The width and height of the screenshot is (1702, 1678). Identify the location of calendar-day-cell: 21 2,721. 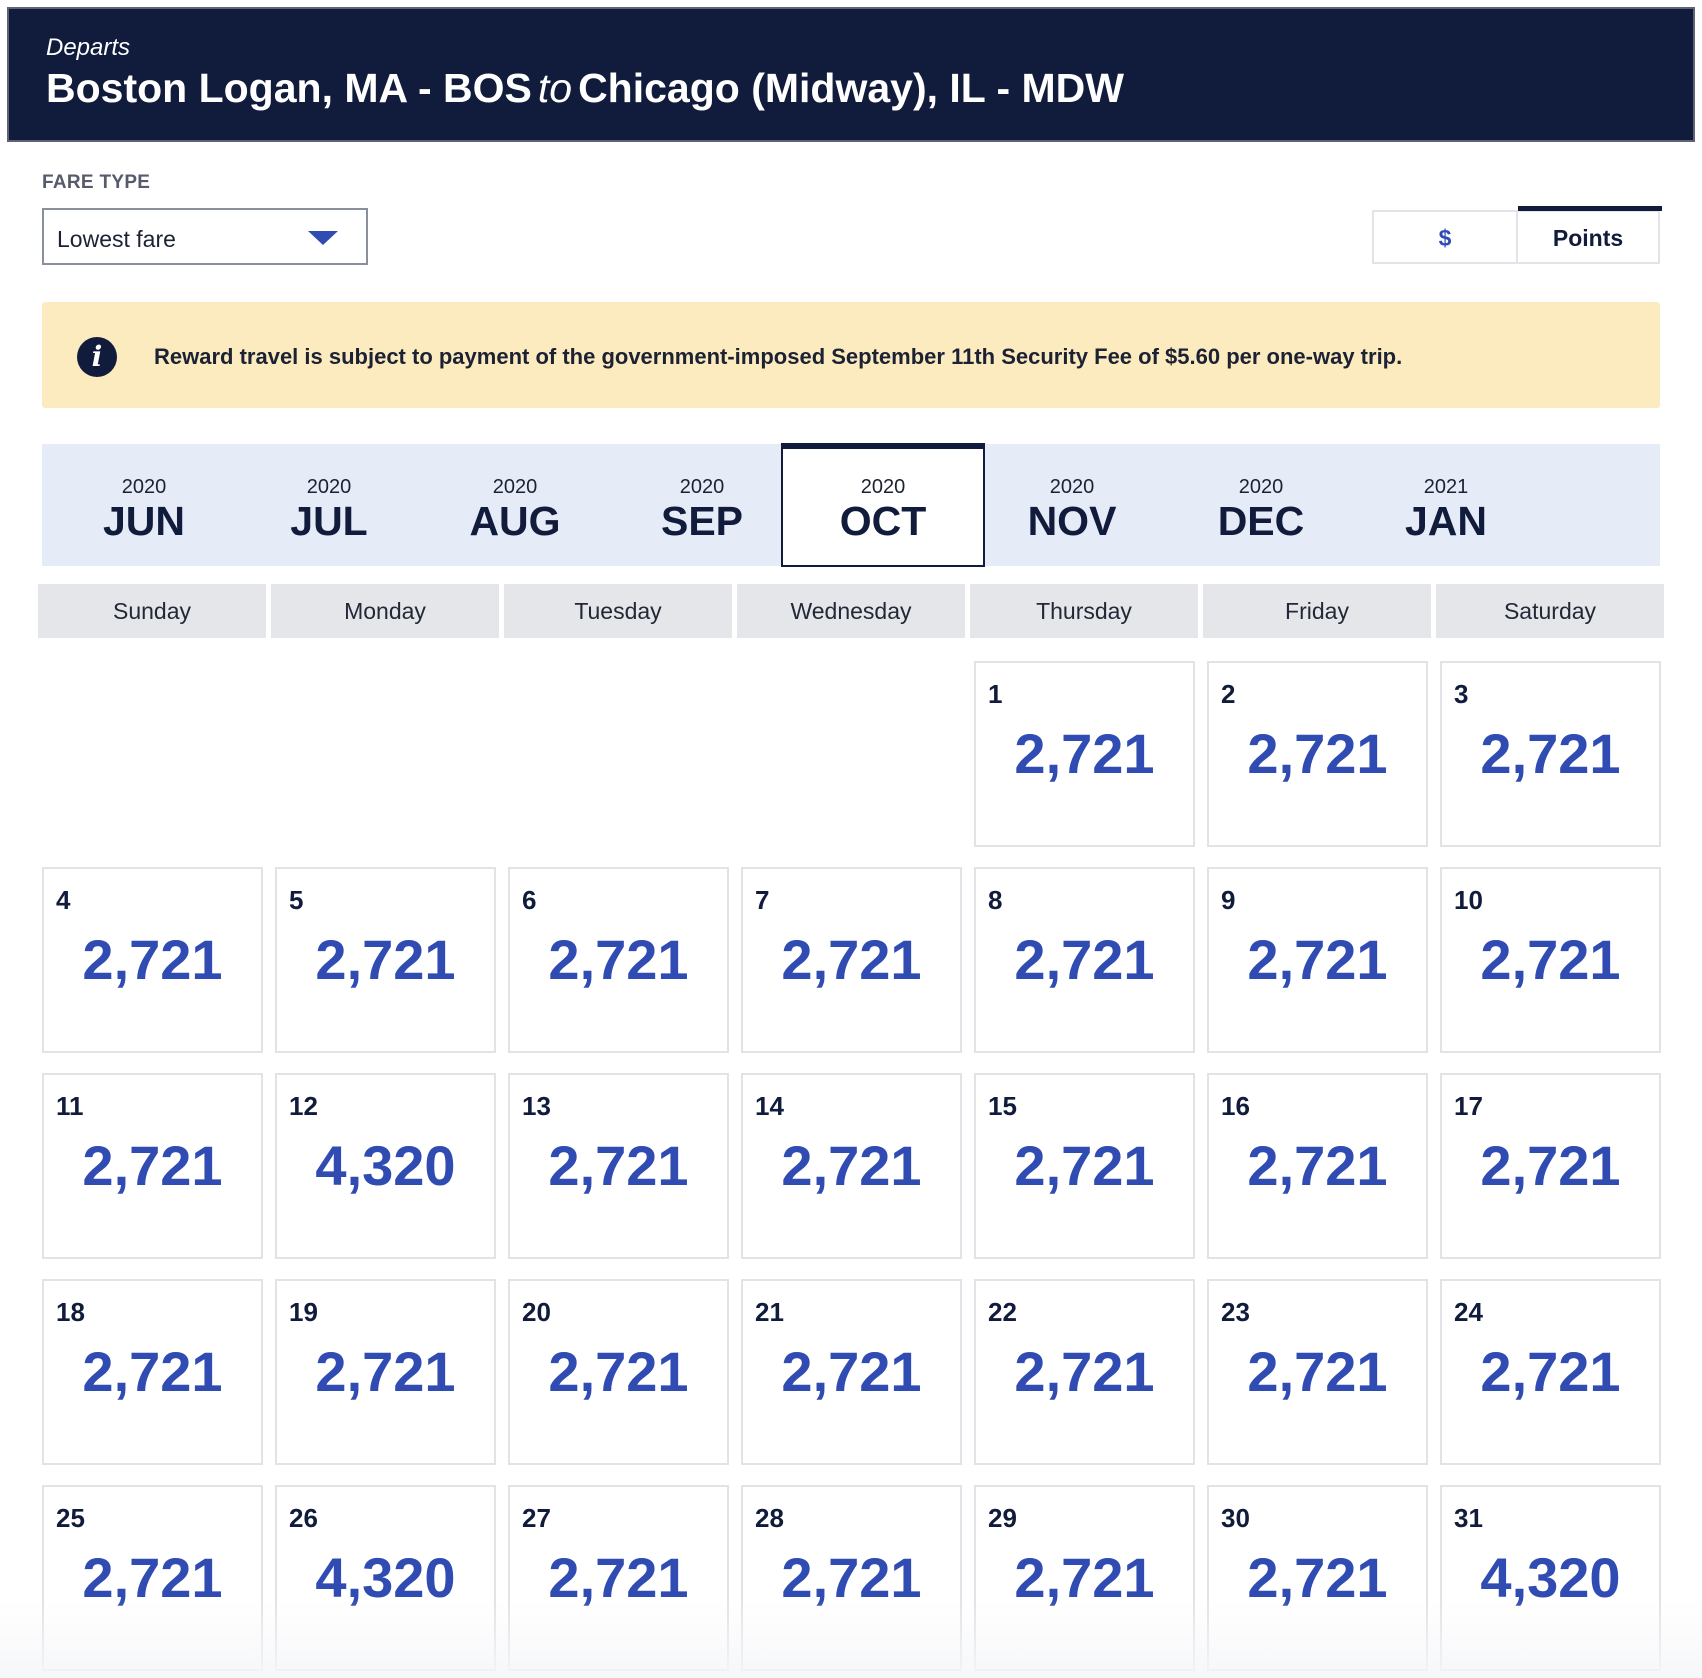
(851, 1372).